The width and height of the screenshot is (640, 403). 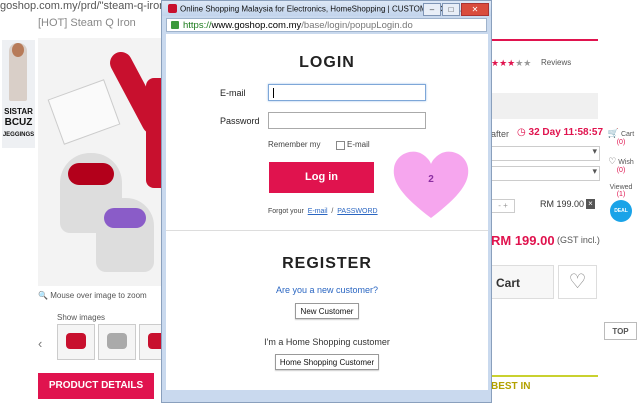 What do you see at coordinates (327, 362) in the screenshot?
I see `home-shopping-customer-button: Home Shopping Customer` at bounding box center [327, 362].